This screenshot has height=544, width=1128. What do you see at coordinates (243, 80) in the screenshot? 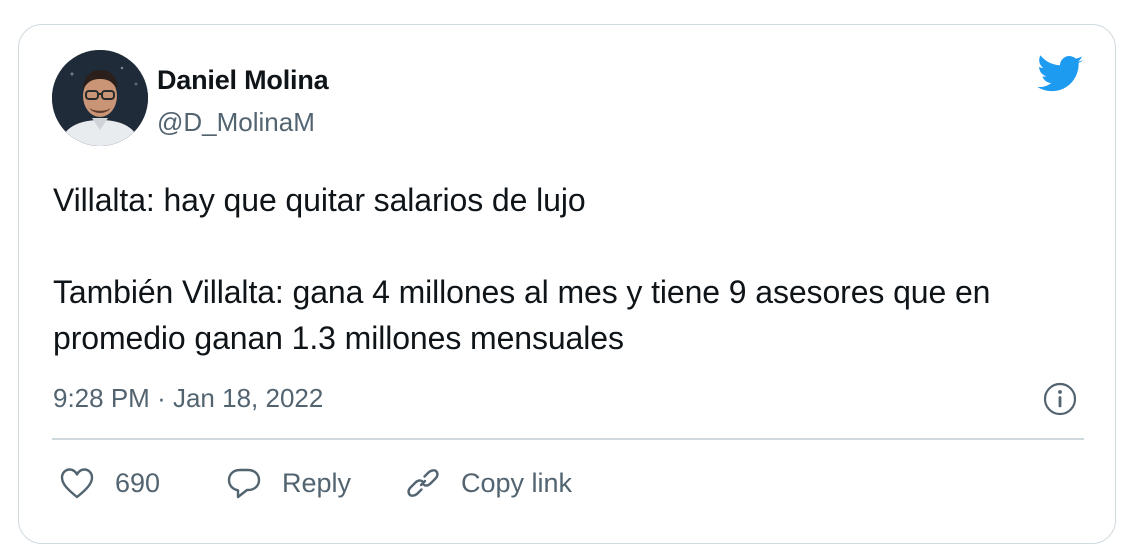
I see `display-name: Daniel Molina` at bounding box center [243, 80].